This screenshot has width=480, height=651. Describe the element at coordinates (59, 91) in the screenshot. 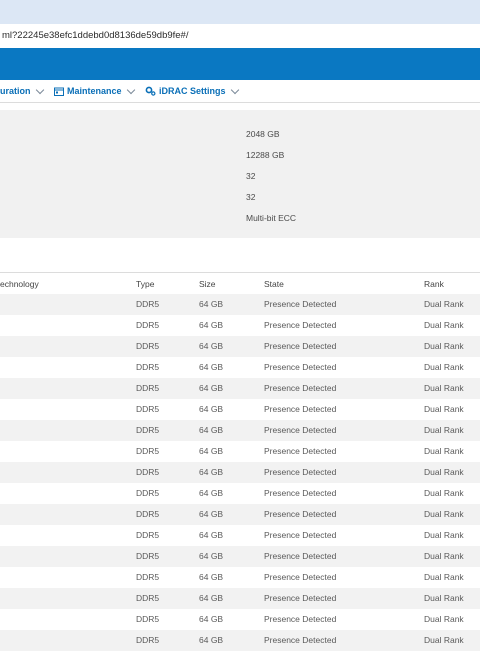

I see `maintenance-calendar-icon` at that location.